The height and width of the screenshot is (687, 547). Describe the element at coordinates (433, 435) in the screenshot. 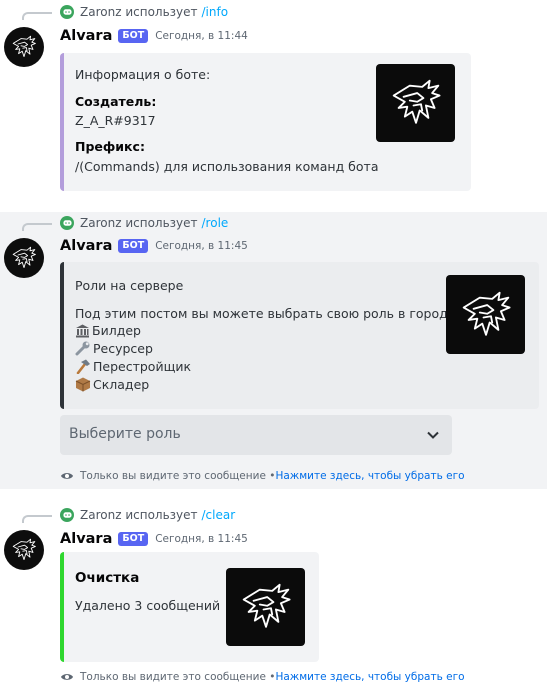

I see `chevron-down-icon` at that location.